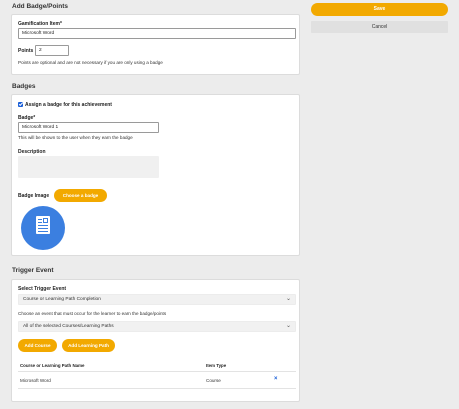 The height and width of the screenshot is (409, 459). I want to click on description-textarea, so click(88, 167).